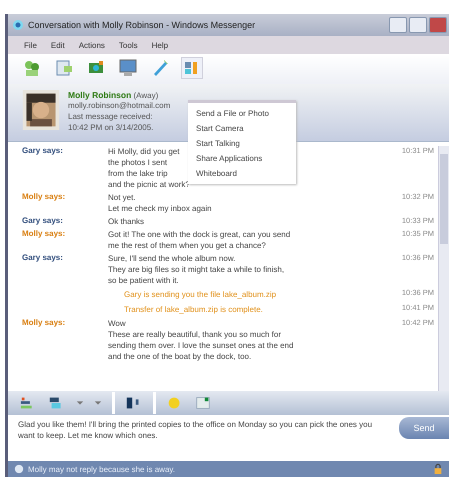  What do you see at coordinates (242, 173) in the screenshot?
I see `menu-option: Whiteboard` at bounding box center [242, 173].